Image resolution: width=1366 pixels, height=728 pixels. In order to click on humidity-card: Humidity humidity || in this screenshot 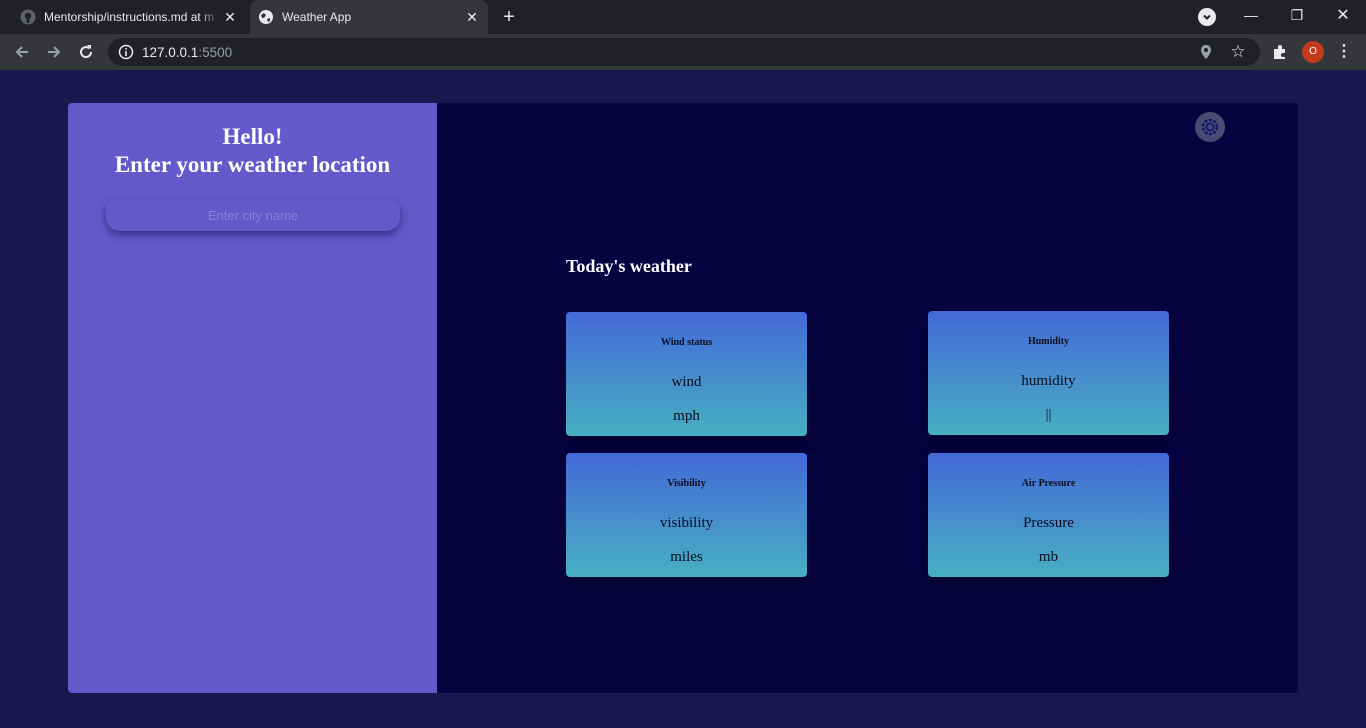, I will do `click(1048, 373)`.